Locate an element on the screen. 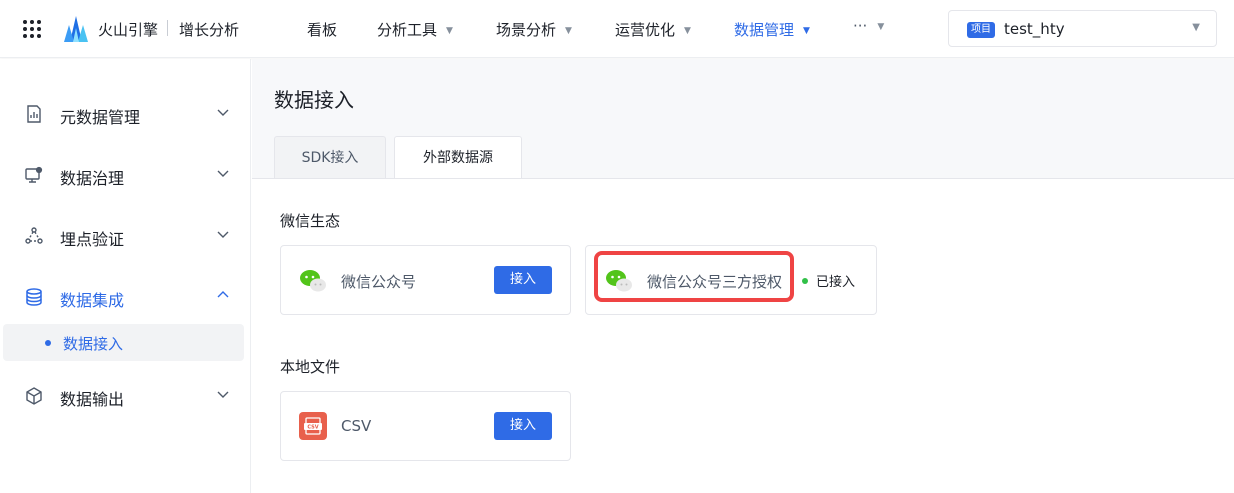 The height and width of the screenshot is (493, 1234). highlight-box is located at coordinates (694, 276).